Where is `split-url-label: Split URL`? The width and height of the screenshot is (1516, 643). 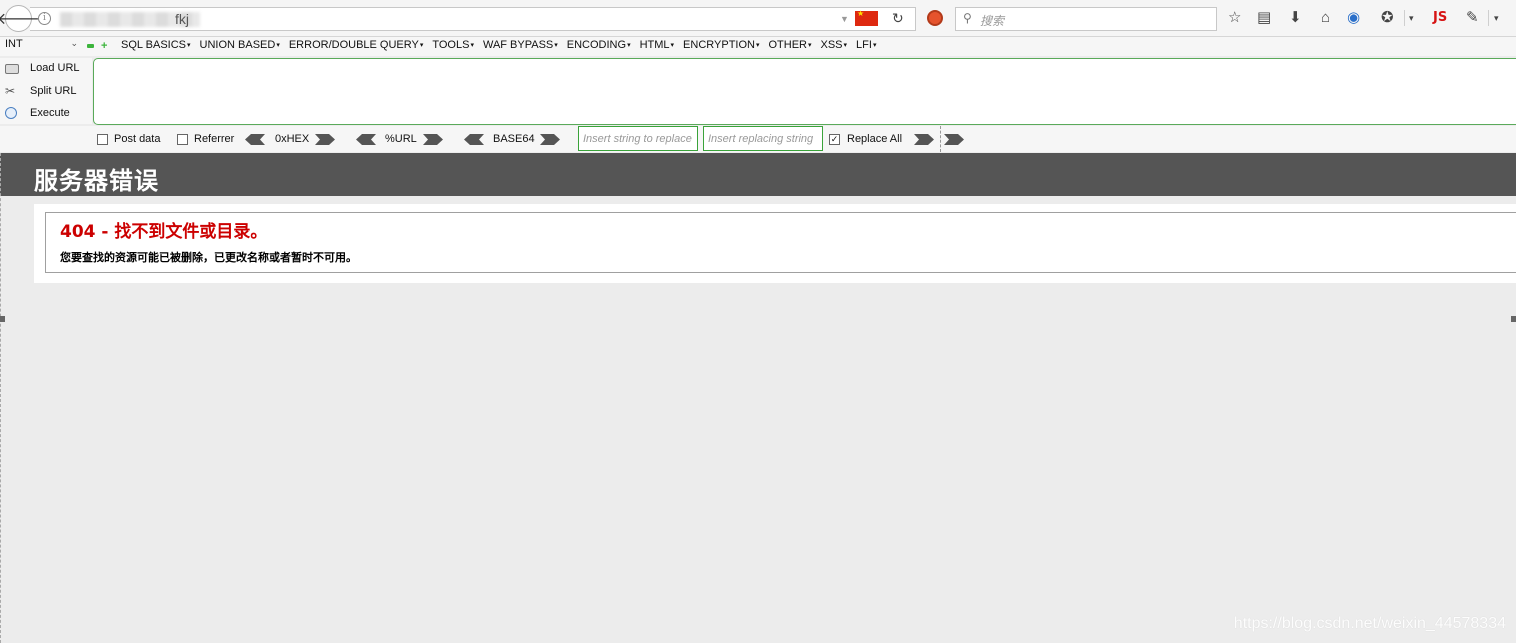
split-url-label: Split URL is located at coordinates (53, 91).